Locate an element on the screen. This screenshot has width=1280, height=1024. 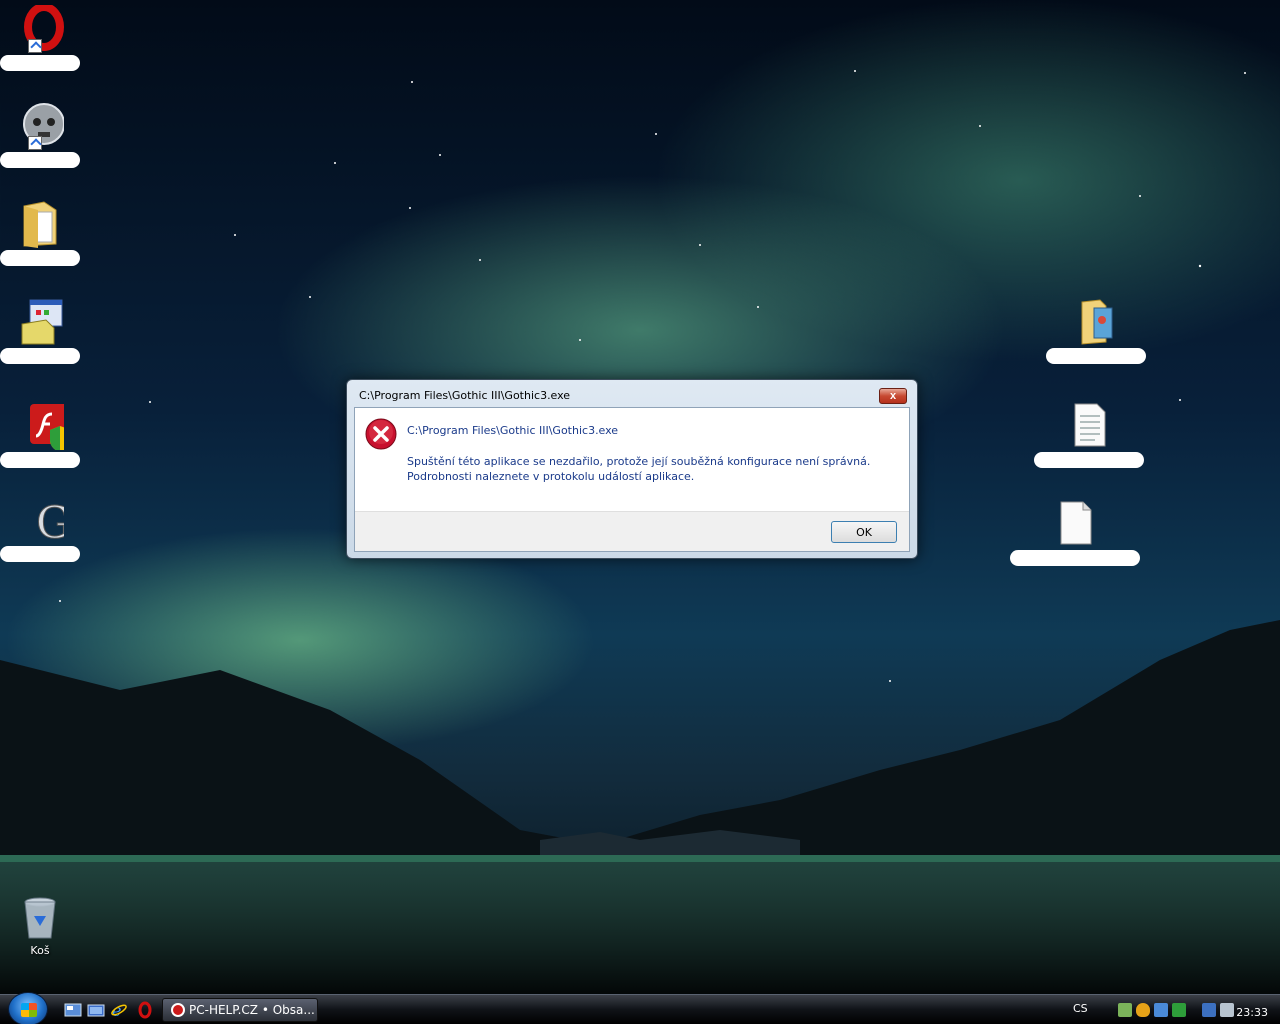
dialog-close-button: x is located at coordinates (893, 396).